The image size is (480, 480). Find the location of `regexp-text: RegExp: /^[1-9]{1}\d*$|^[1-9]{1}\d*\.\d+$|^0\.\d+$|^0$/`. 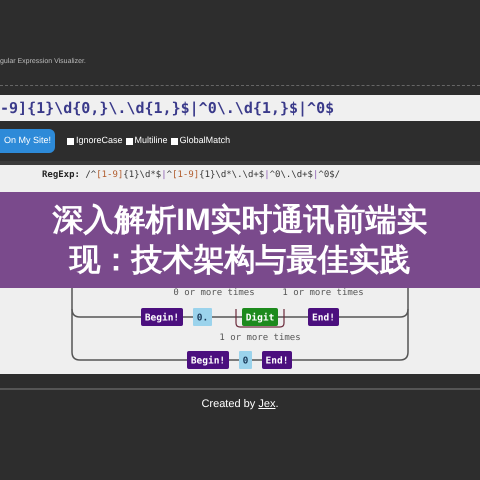

regexp-text: RegExp: /^[1-9]{1}\d*$|^[1-9]{1}\d*\.\d+$|^0\.\d+$|^0$/ is located at coordinates (192, 175).